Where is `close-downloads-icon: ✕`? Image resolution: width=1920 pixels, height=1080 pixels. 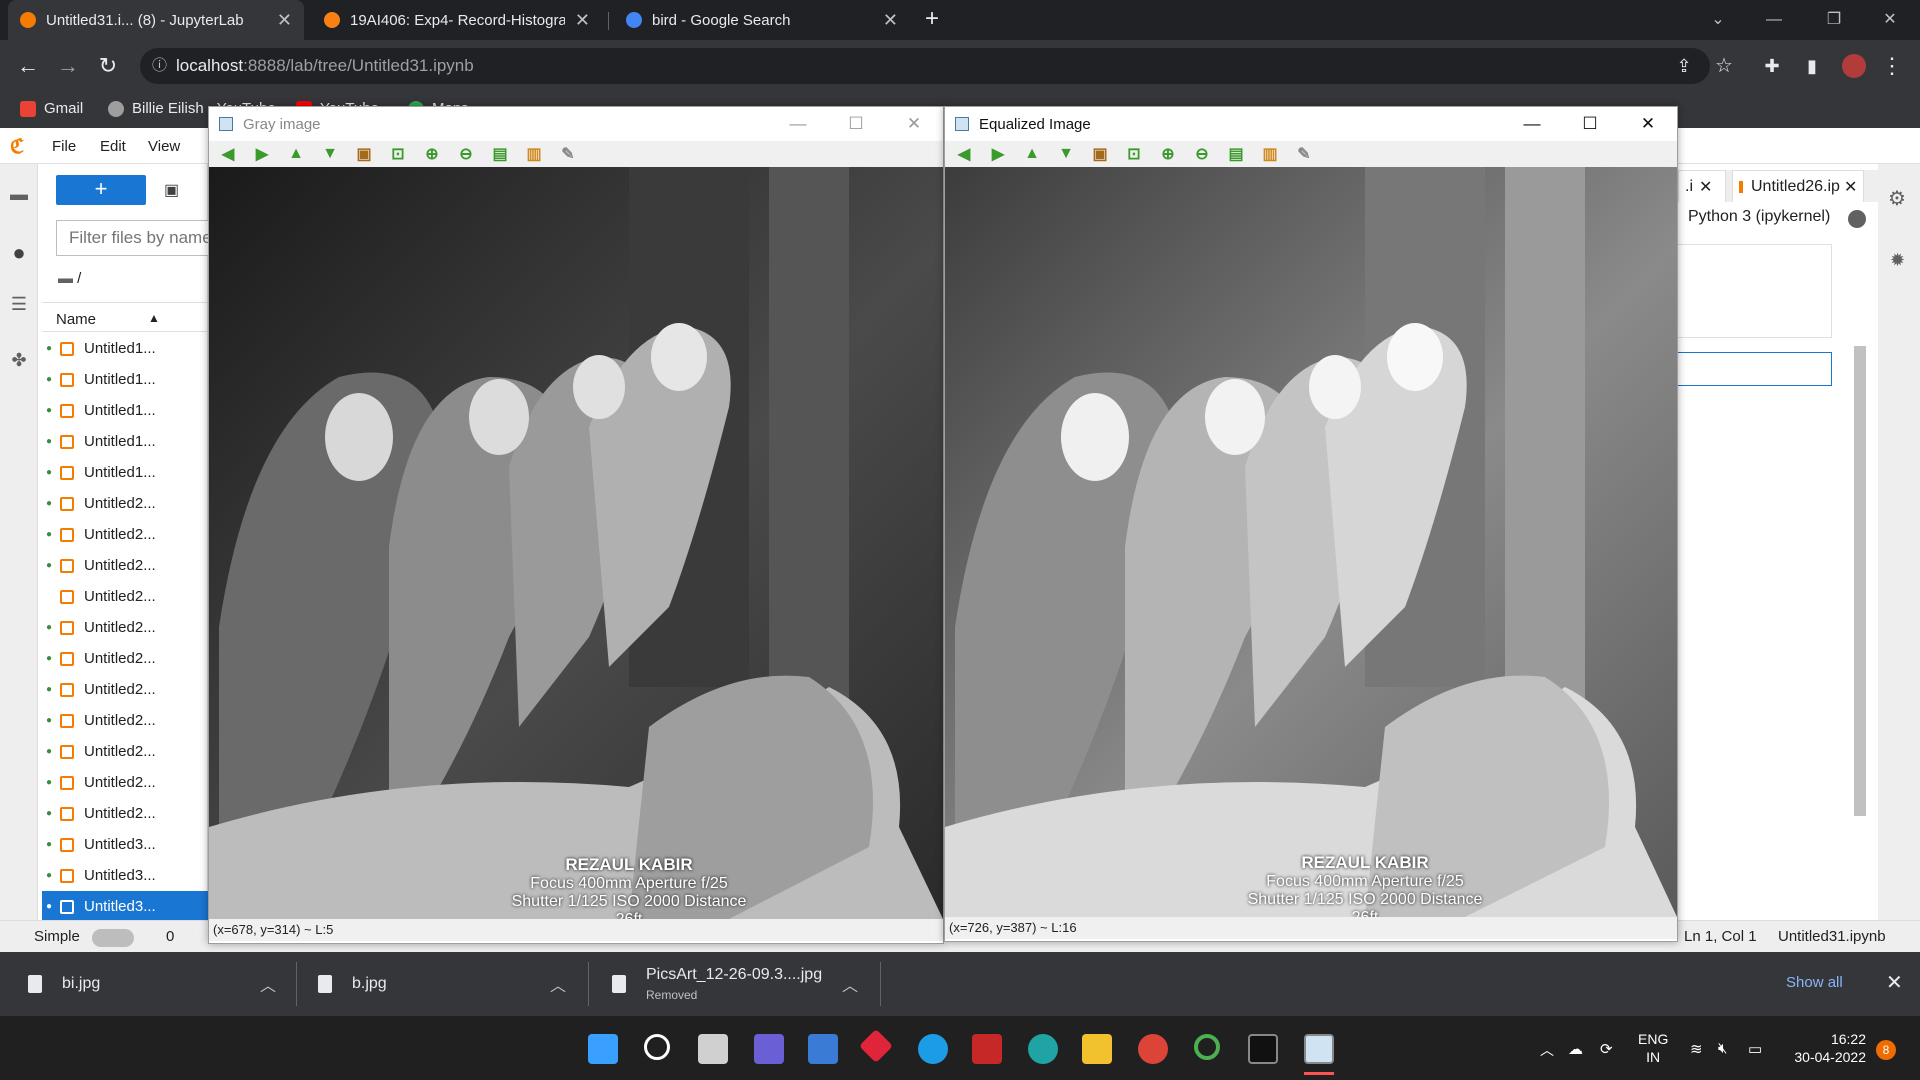
close-downloads-icon: ✕ is located at coordinates (1894, 982).